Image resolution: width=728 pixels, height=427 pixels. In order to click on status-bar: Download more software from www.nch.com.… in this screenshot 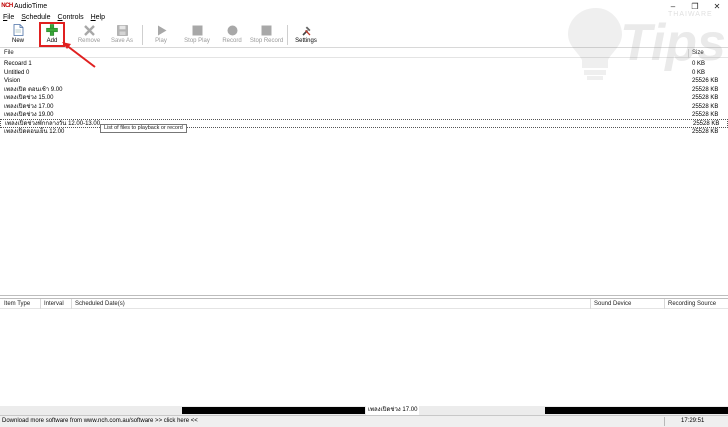, I will do `click(364, 421)`.